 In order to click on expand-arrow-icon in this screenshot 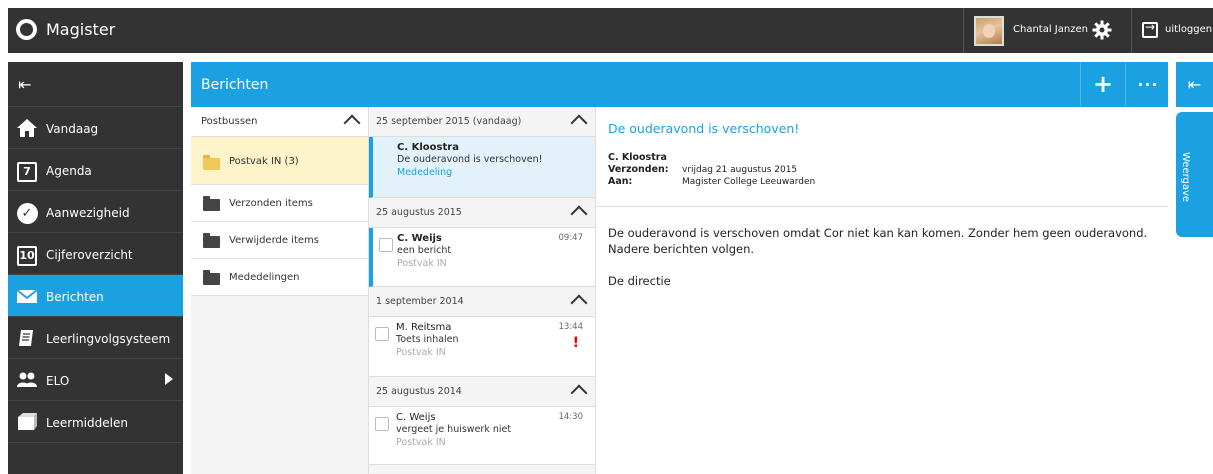, I will do `click(169, 379)`.